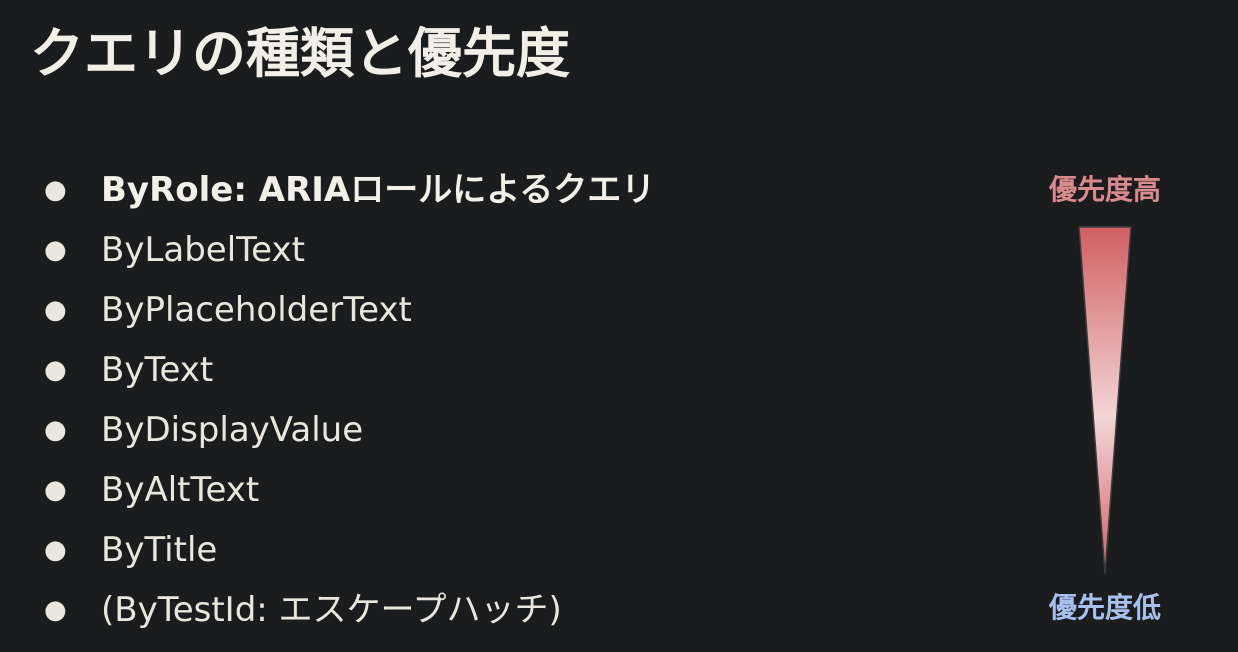 The width and height of the screenshot is (1238, 652). What do you see at coordinates (203, 250) in the screenshot?
I see `query-label: ByLabelText` at bounding box center [203, 250].